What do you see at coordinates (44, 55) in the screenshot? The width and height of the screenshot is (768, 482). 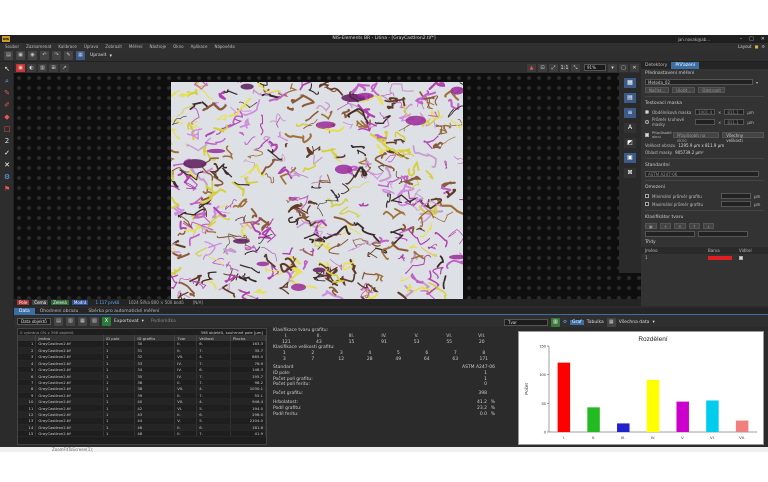 I see `undo-icon: ↶` at bounding box center [44, 55].